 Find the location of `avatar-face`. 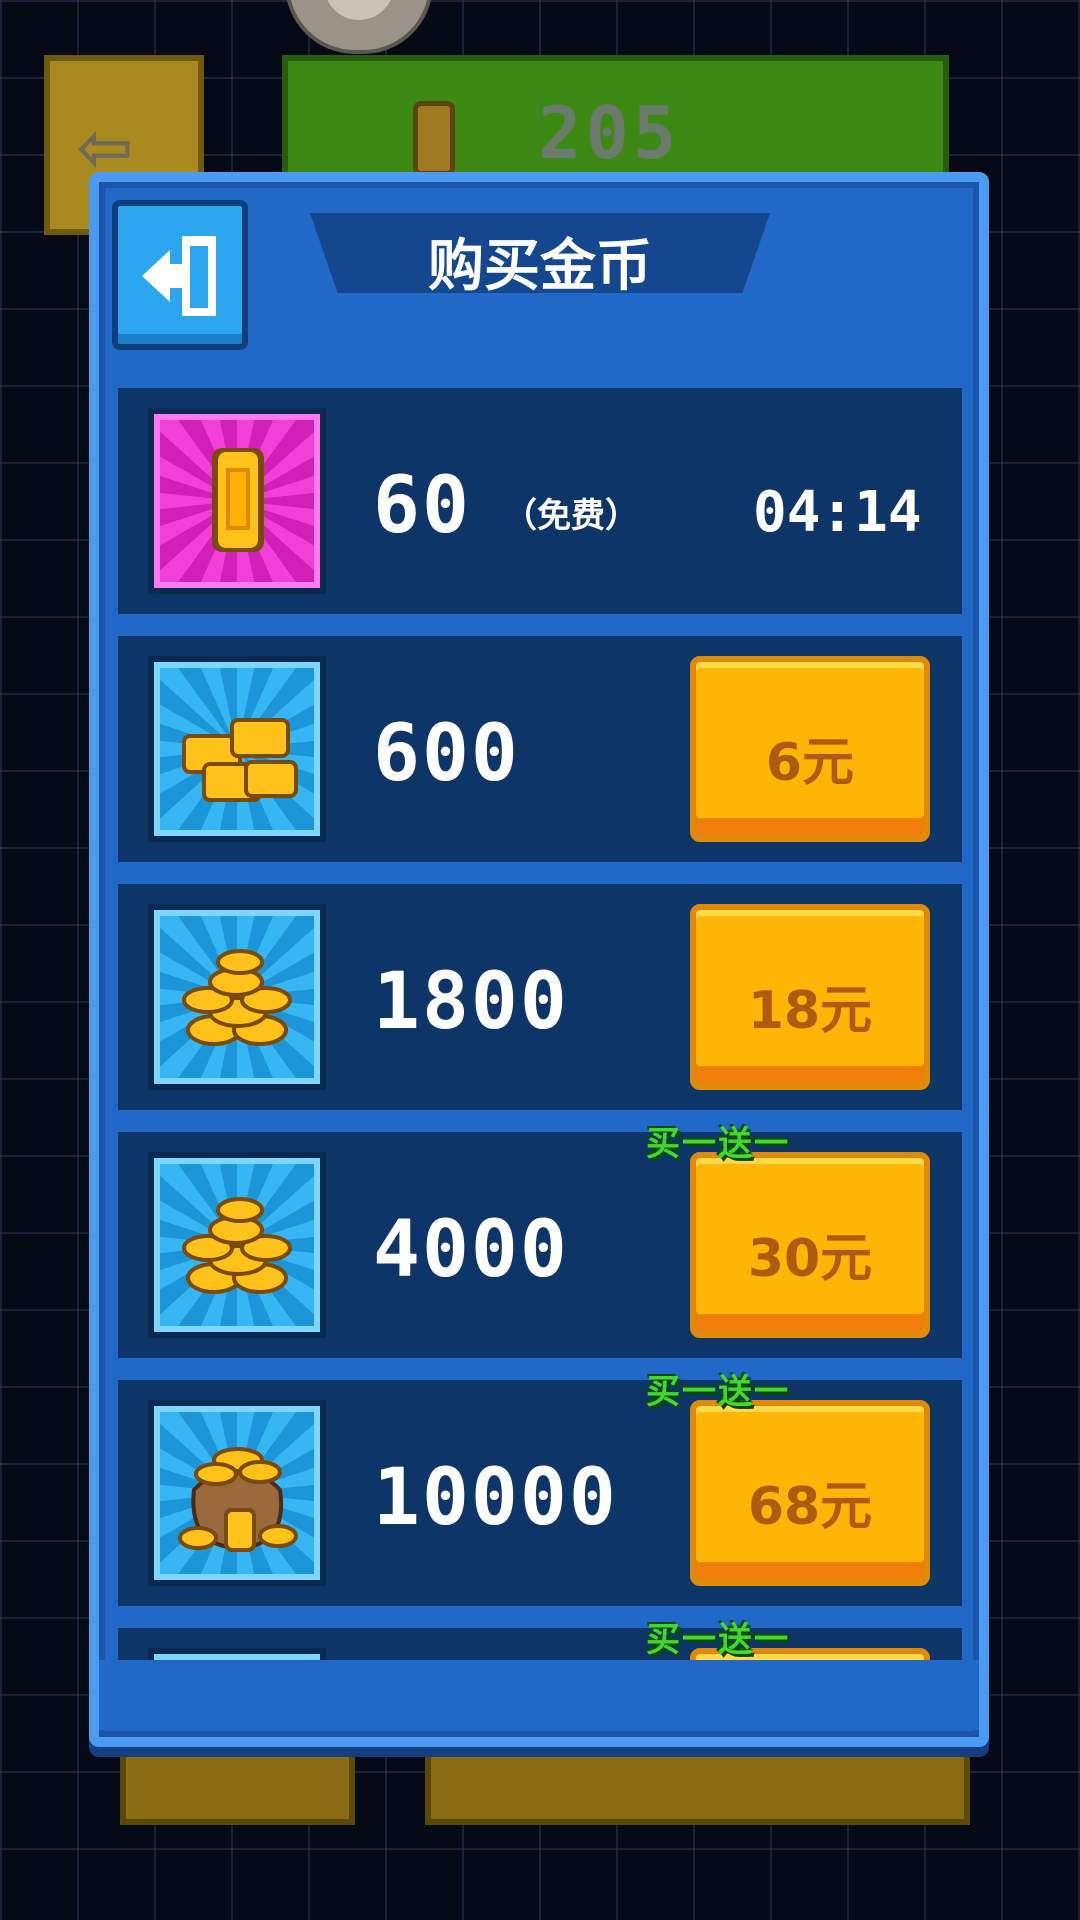

avatar-face is located at coordinates (359, 10).